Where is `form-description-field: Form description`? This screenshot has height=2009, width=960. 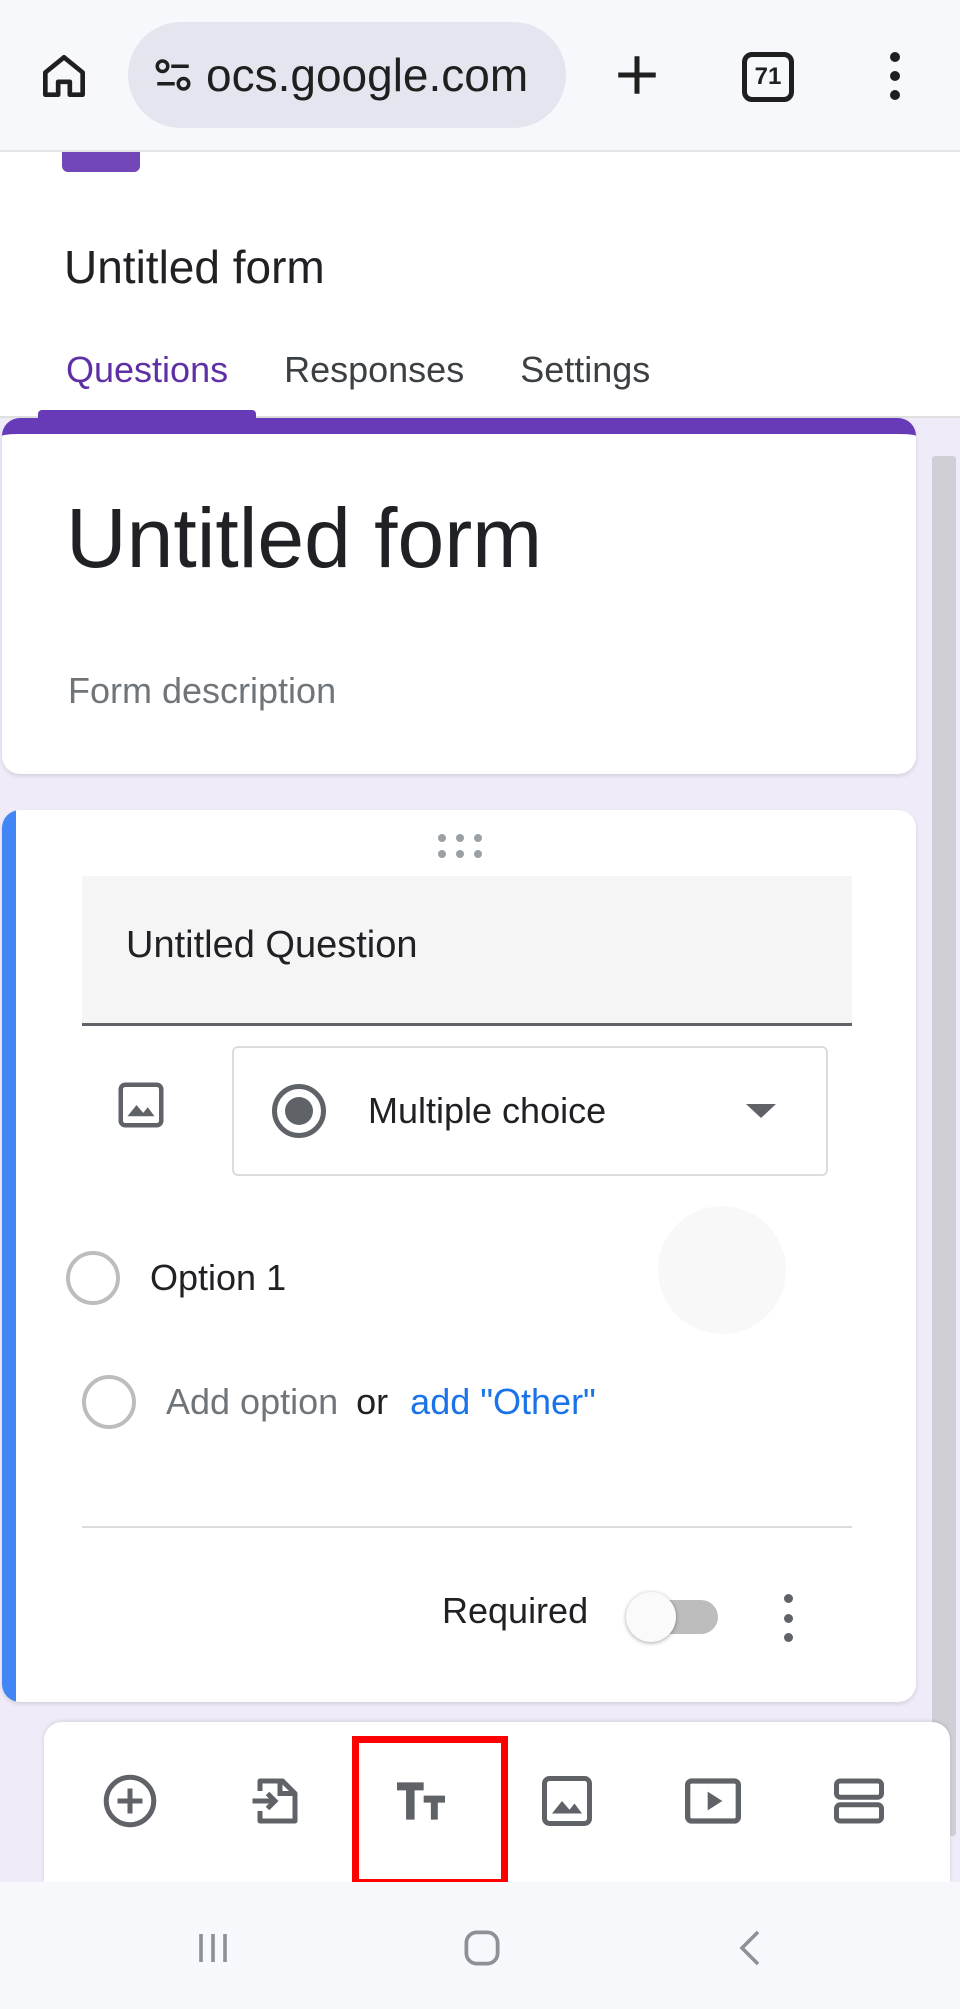
form-description-field: Form description is located at coordinates (202, 691).